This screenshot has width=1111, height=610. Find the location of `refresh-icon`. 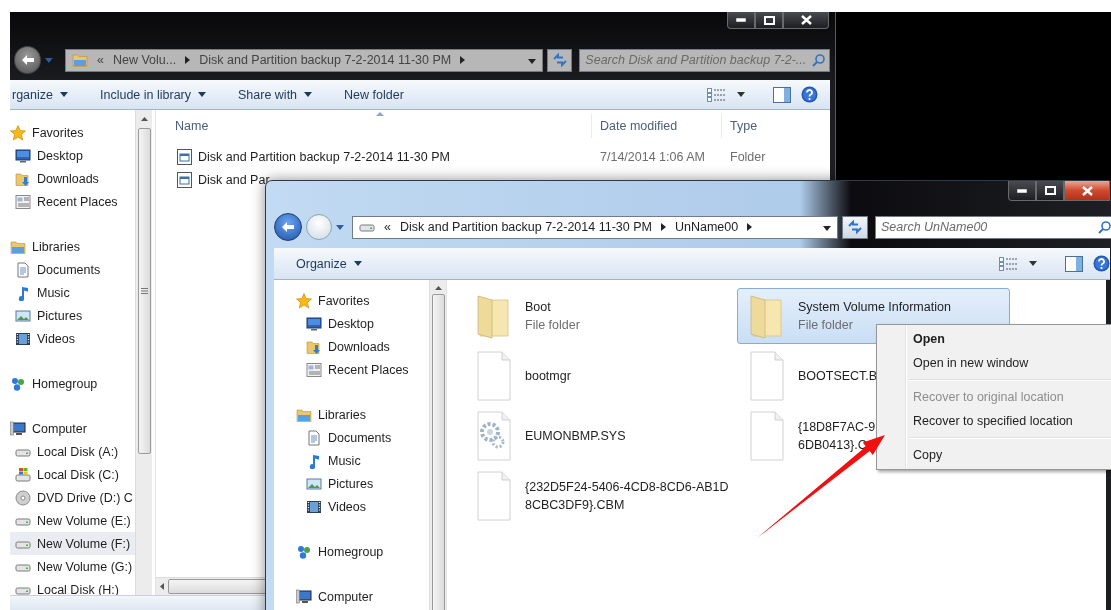

refresh-icon is located at coordinates (559, 60).